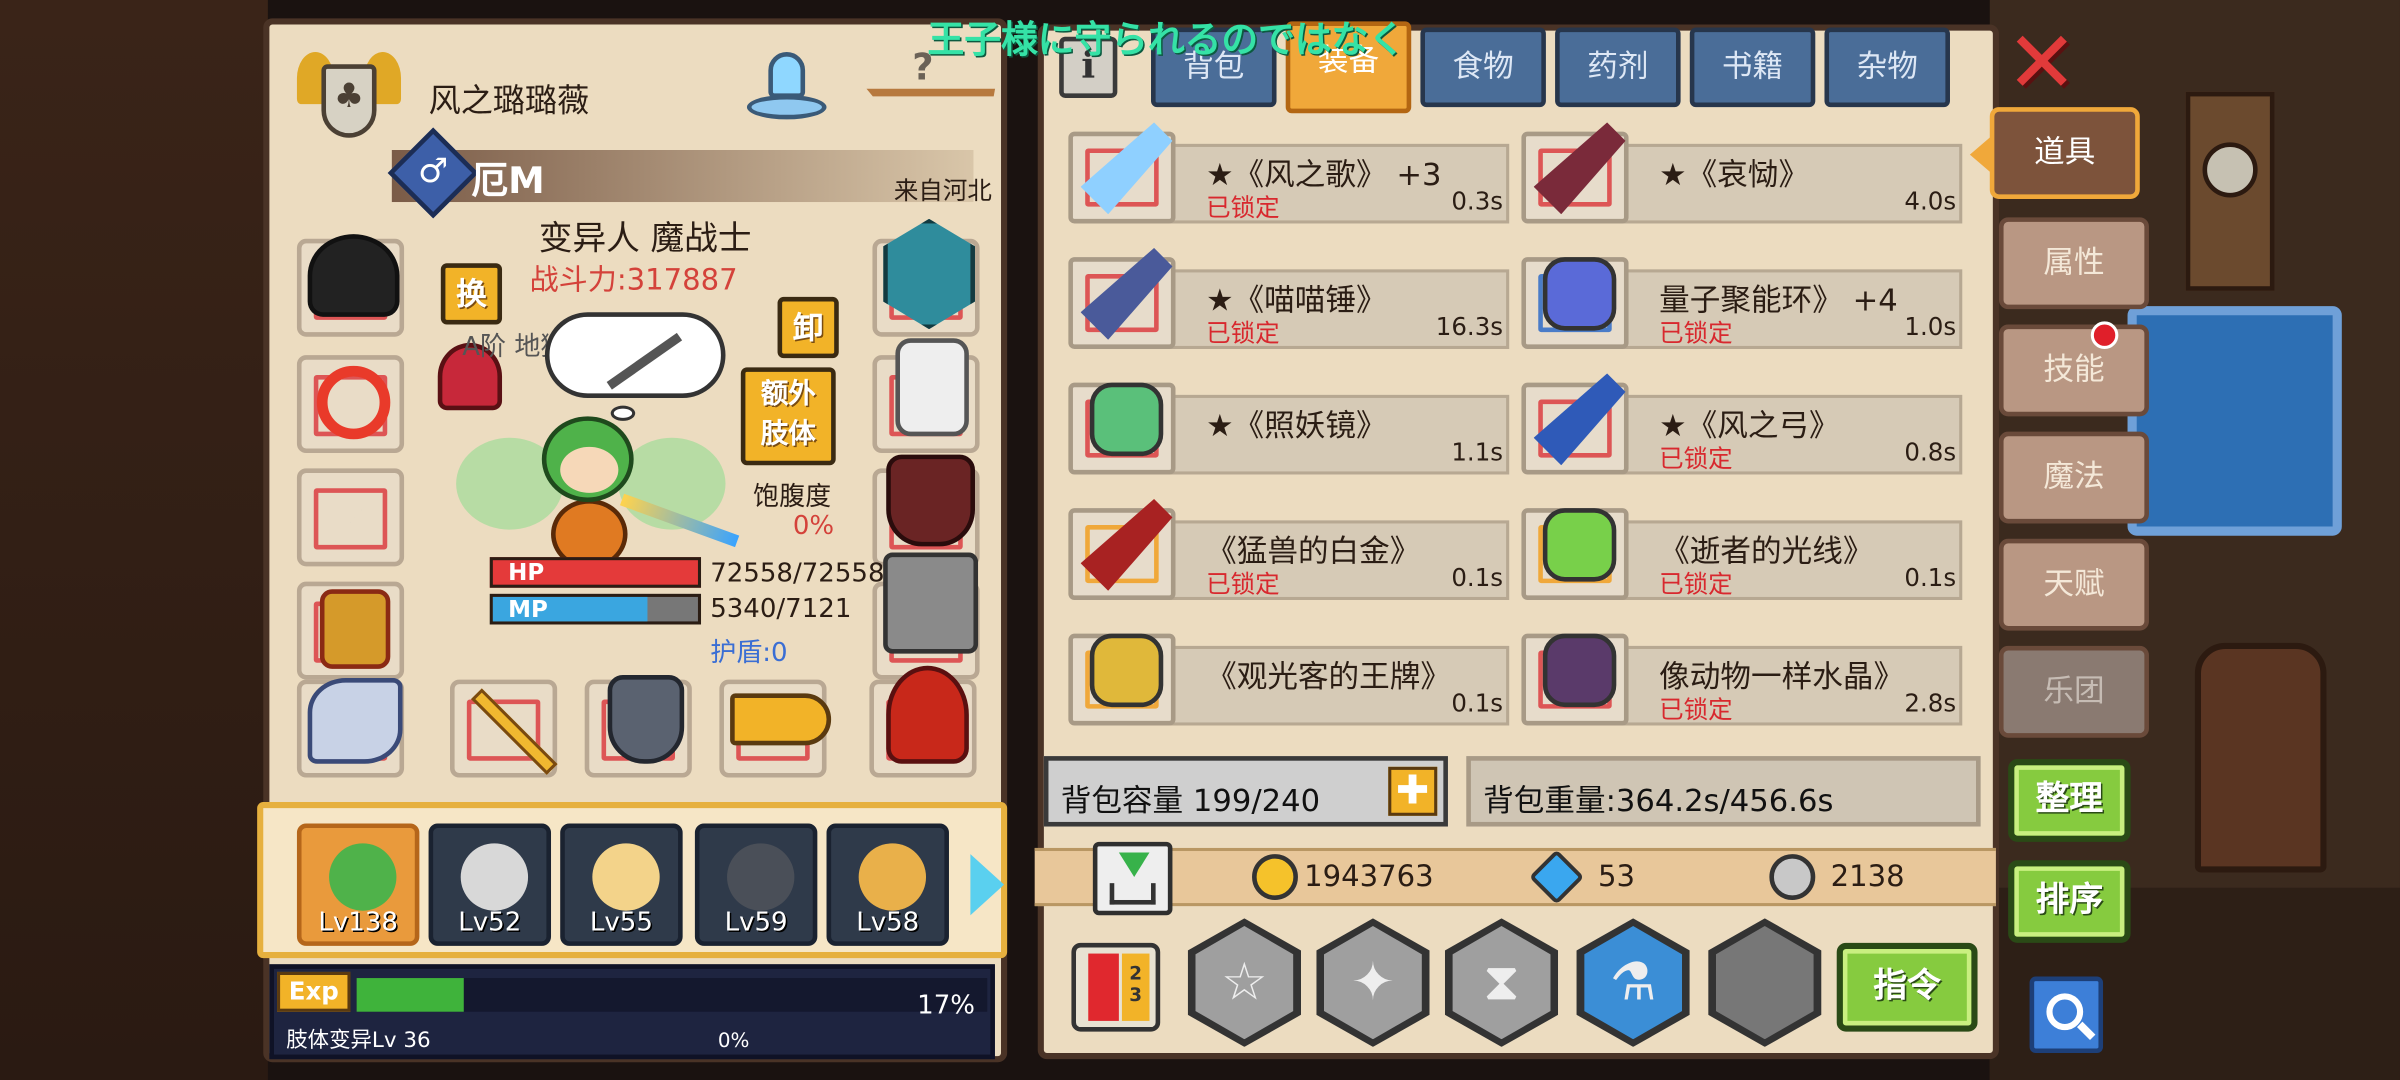 The image size is (2400, 1080). I want to click on silver-coin-icon, so click(1792, 877).